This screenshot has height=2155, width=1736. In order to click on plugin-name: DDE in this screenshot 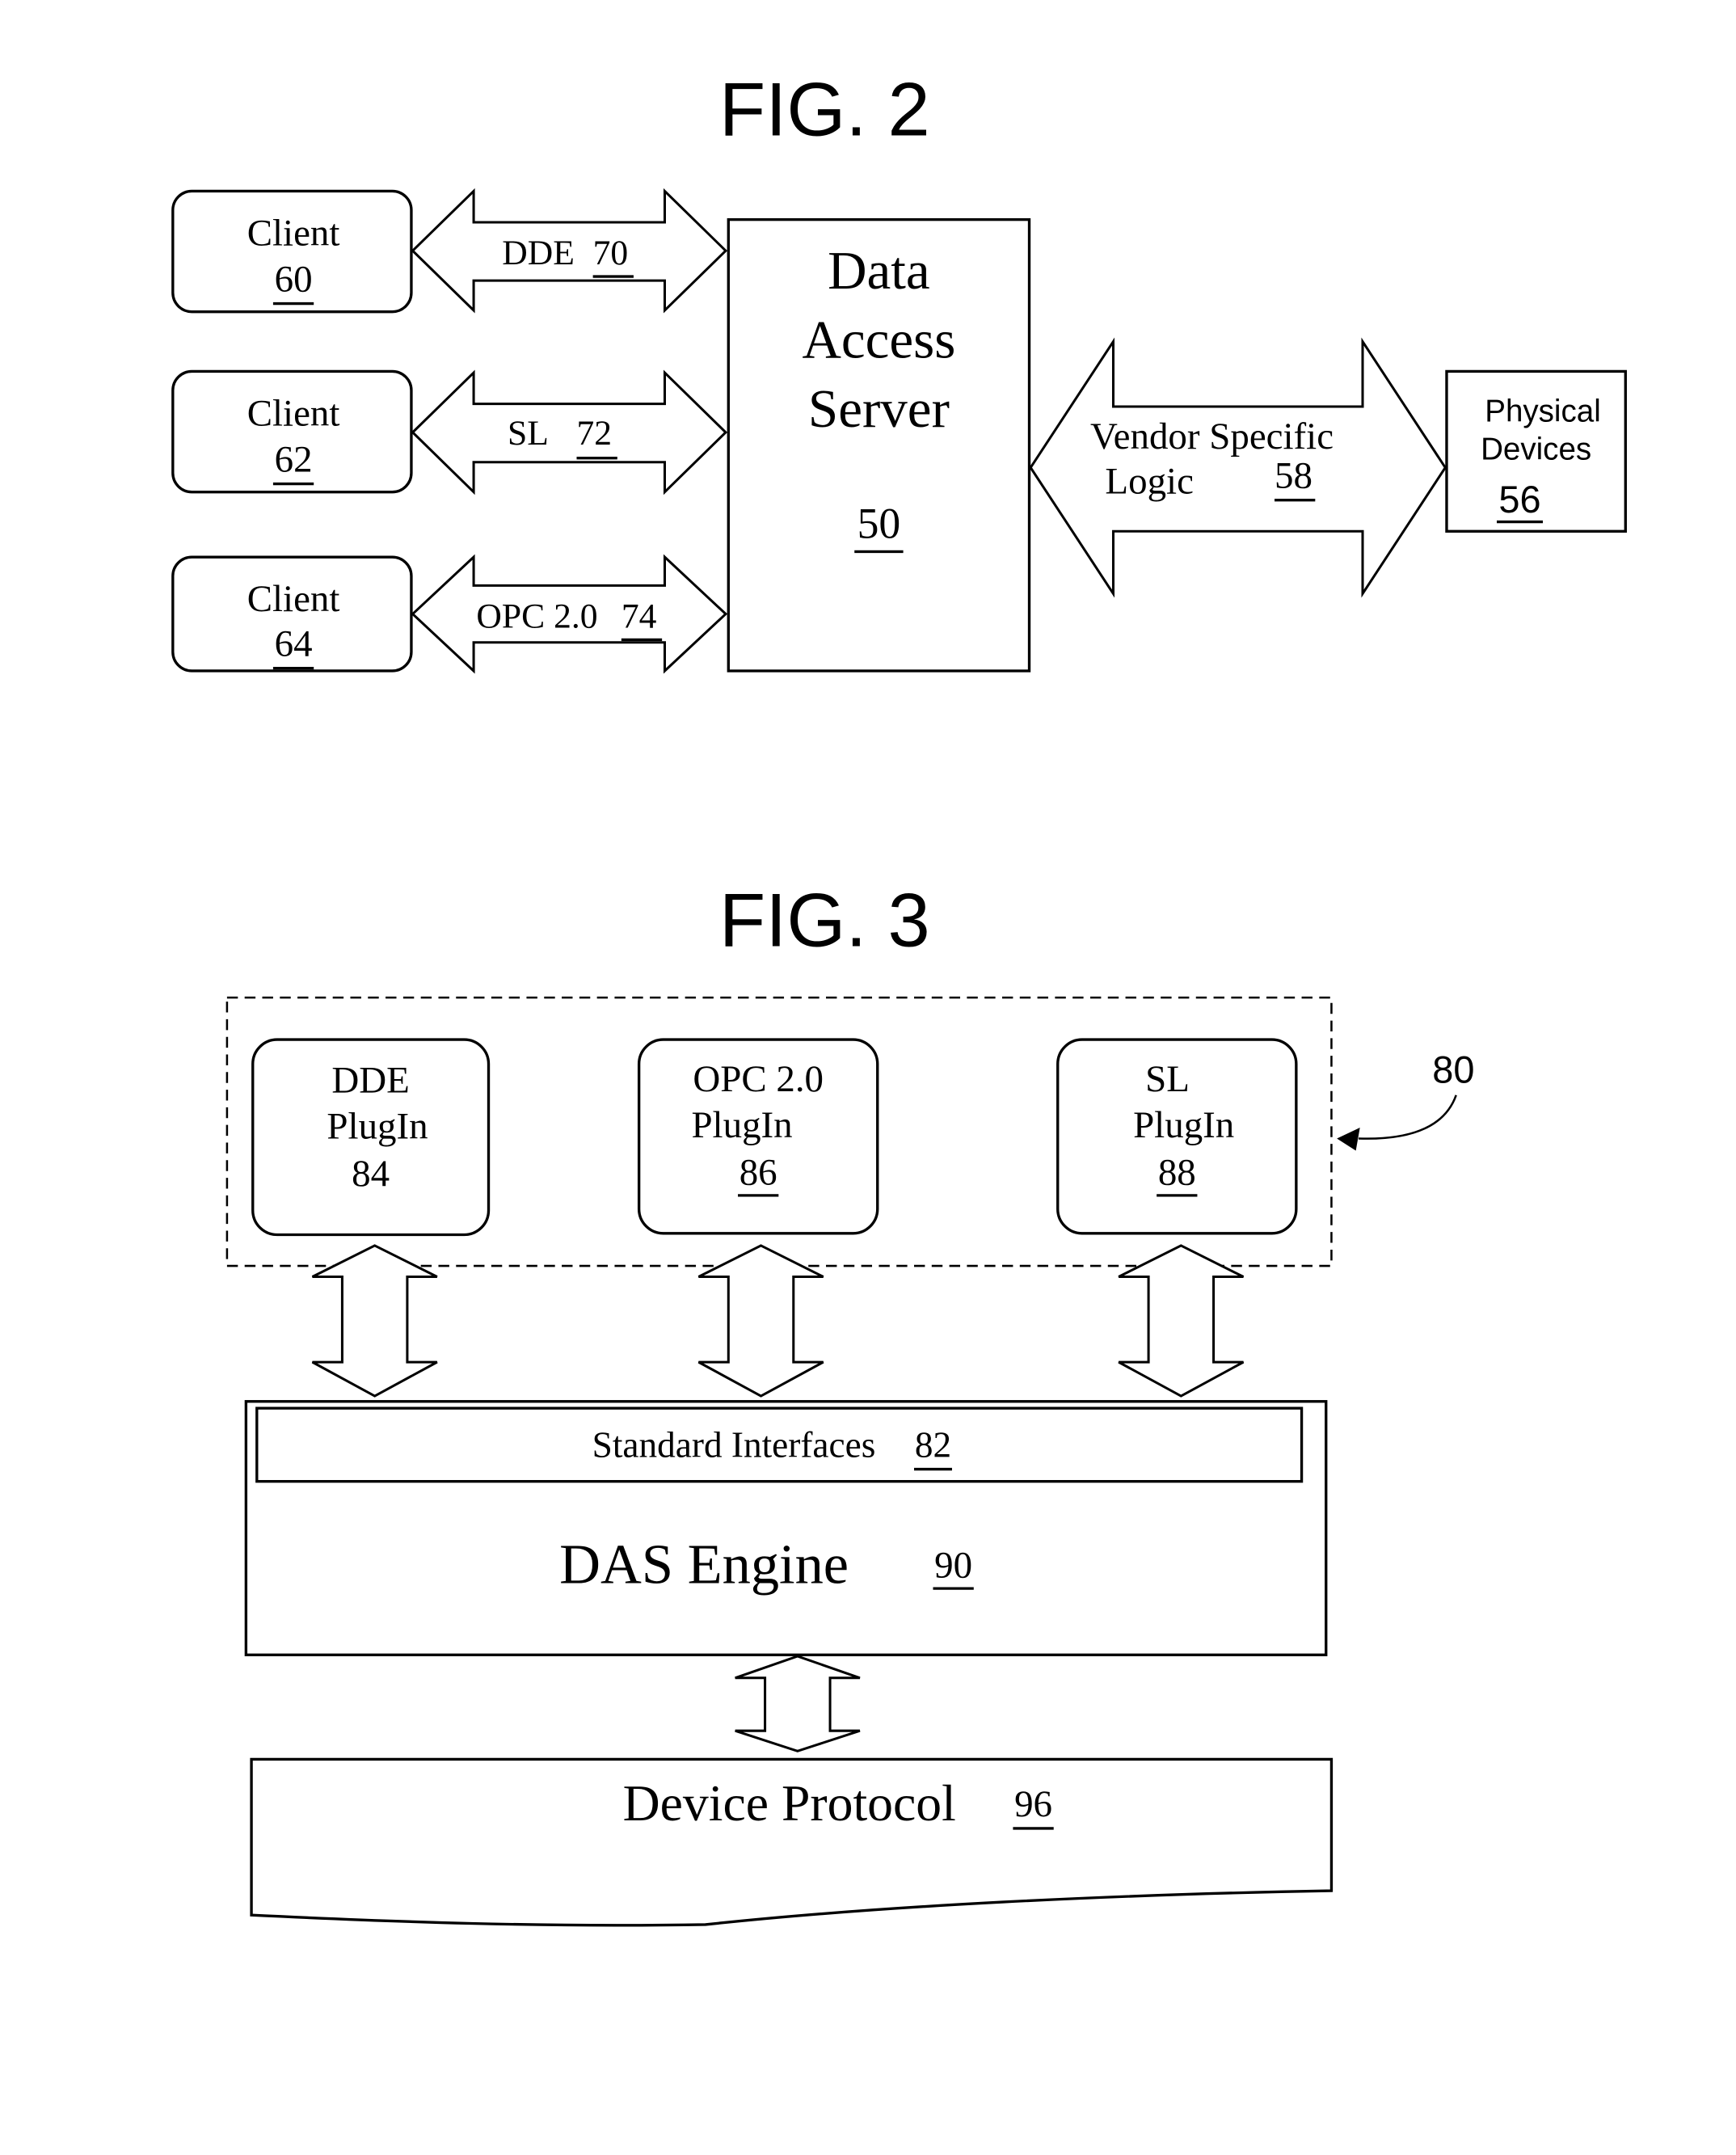, I will do `click(370, 1080)`.